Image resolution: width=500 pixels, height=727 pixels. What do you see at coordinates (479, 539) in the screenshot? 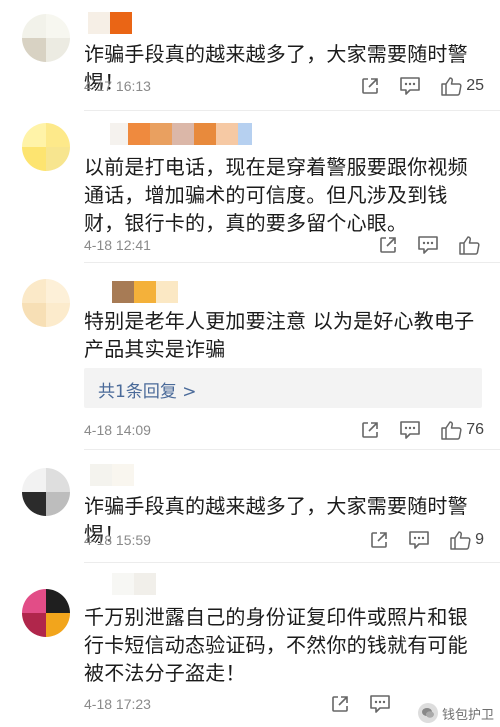
I see `like-count: 9` at bounding box center [479, 539].